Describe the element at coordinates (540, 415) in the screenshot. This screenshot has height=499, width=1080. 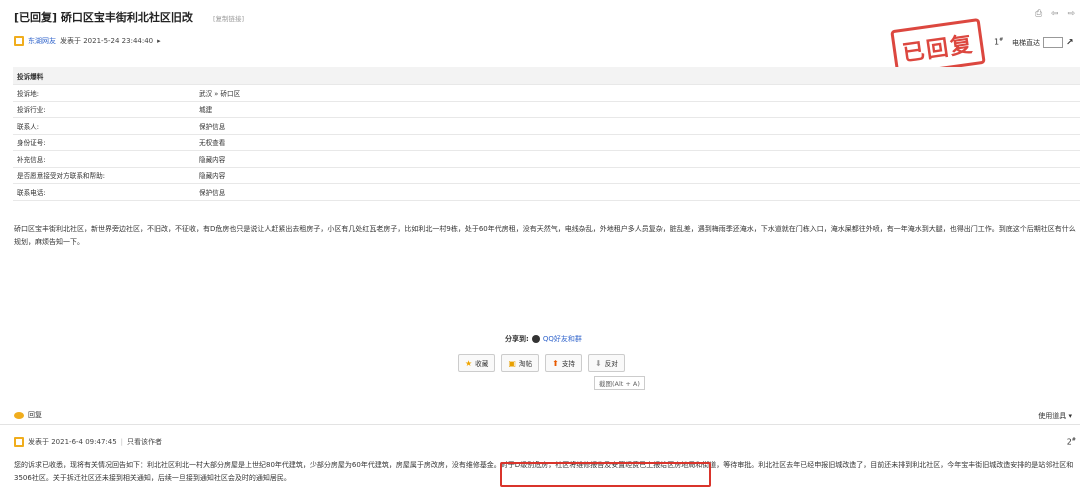
I see `reply-bar` at that location.